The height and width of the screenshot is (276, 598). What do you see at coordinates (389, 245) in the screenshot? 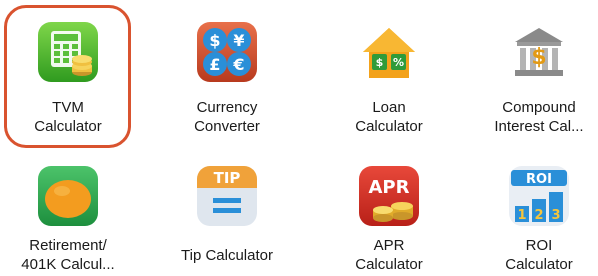
I see `app-label-line1: APR` at bounding box center [389, 245].